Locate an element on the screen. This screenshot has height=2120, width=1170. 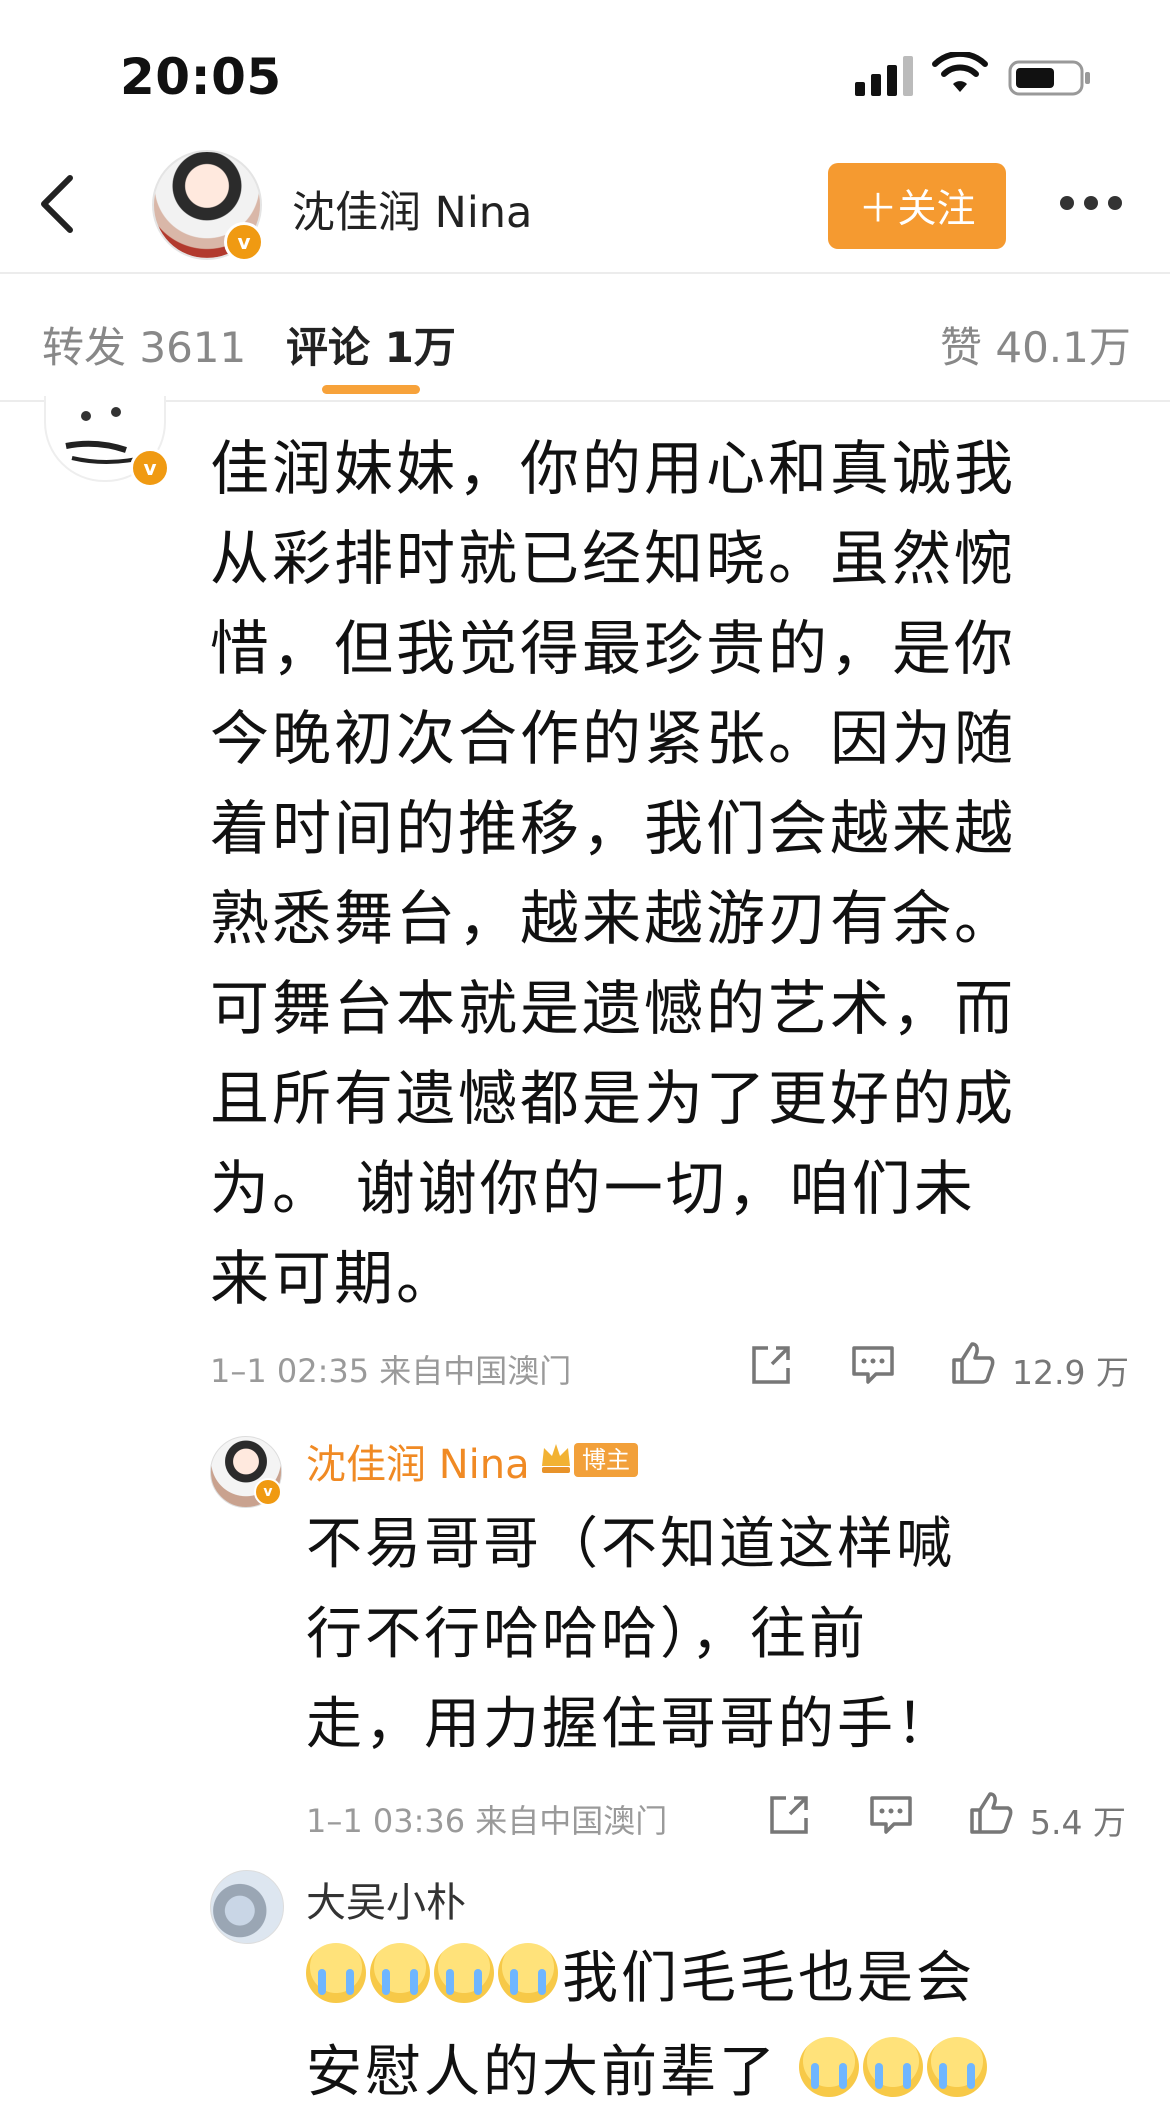
header-divider is located at coordinates (585, 273).